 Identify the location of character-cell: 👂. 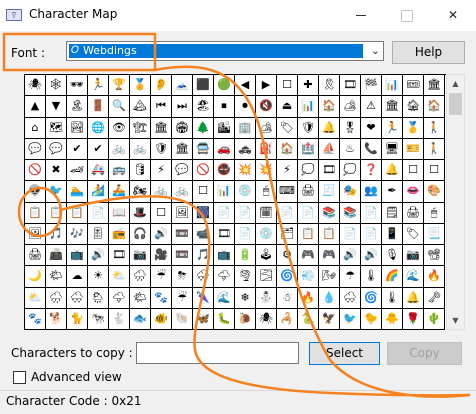
(161, 86).